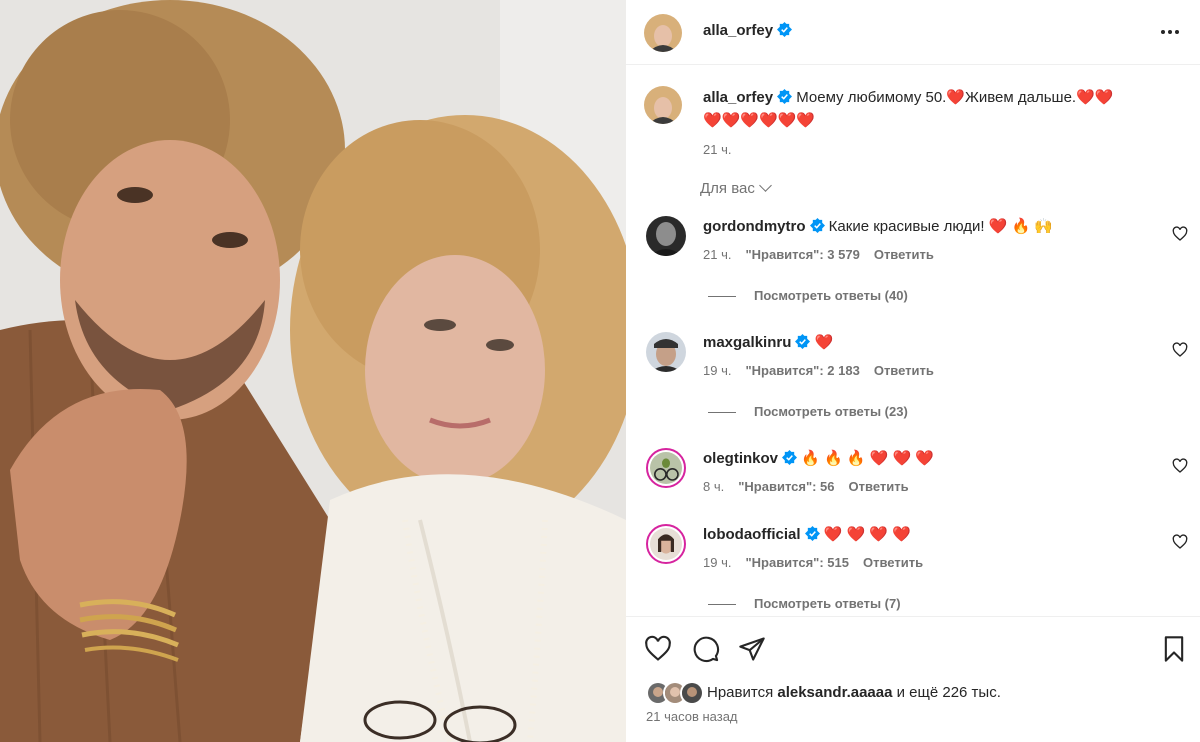  Describe the element at coordinates (1021, 97) in the screenshot. I see `caption-text-2: Живем дальше.` at that location.